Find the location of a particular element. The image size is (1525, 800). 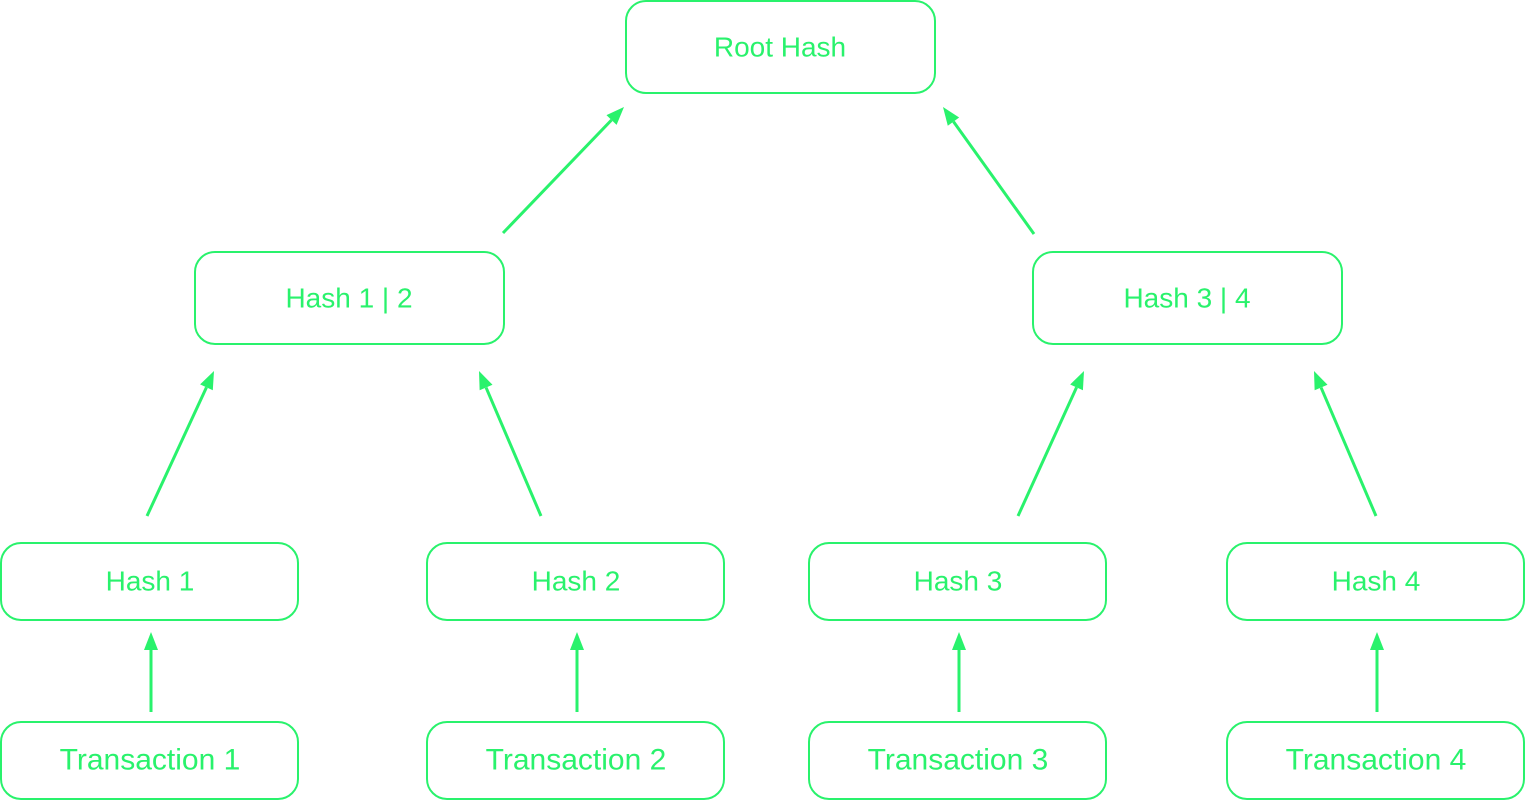

node-label: Hash 1 is located at coordinates (150, 581).